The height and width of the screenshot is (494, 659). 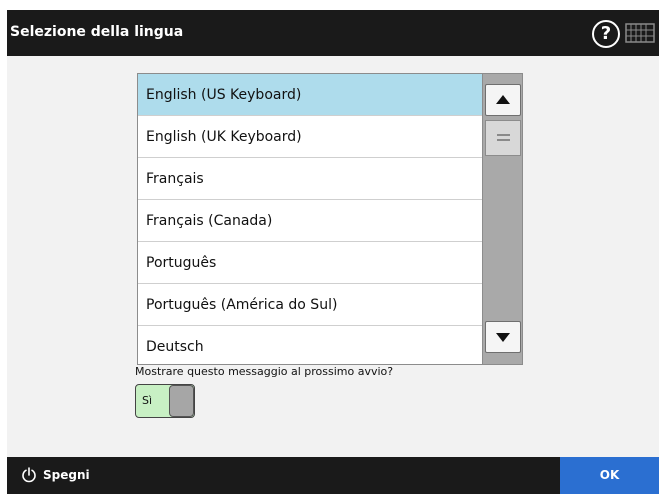 I want to click on scroll-thumb, so click(x=503, y=138).